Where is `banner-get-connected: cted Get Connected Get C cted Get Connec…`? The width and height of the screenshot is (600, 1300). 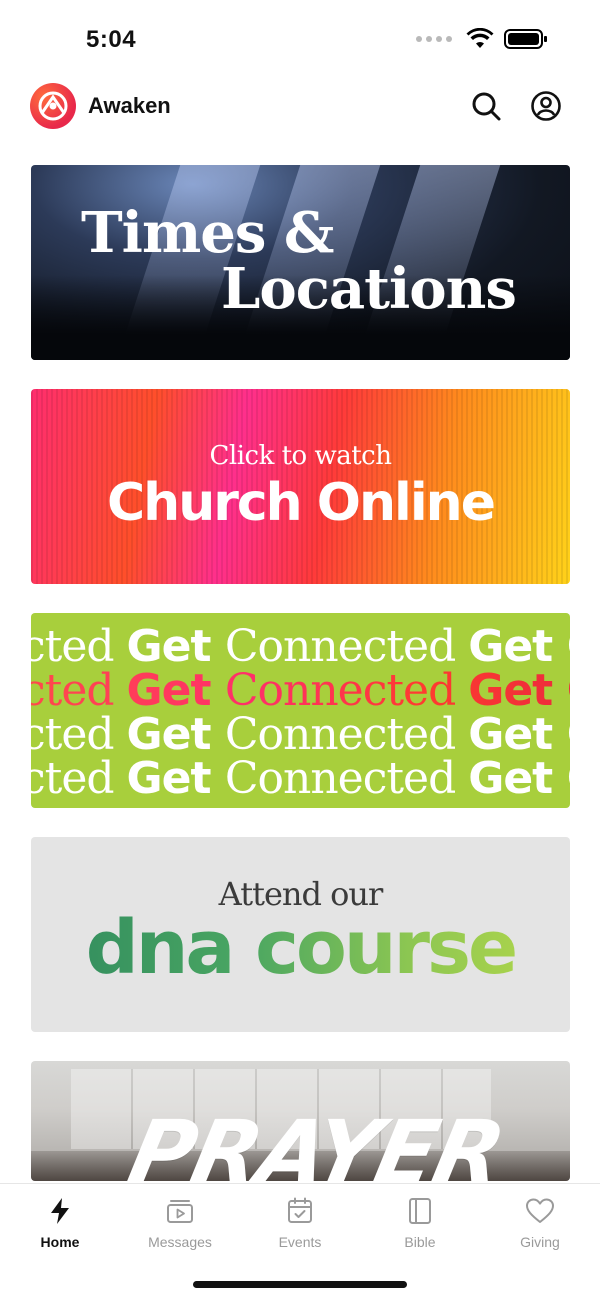
banner-get-connected: cted Get Connected Get C cted Get Connec… is located at coordinates (300, 710).